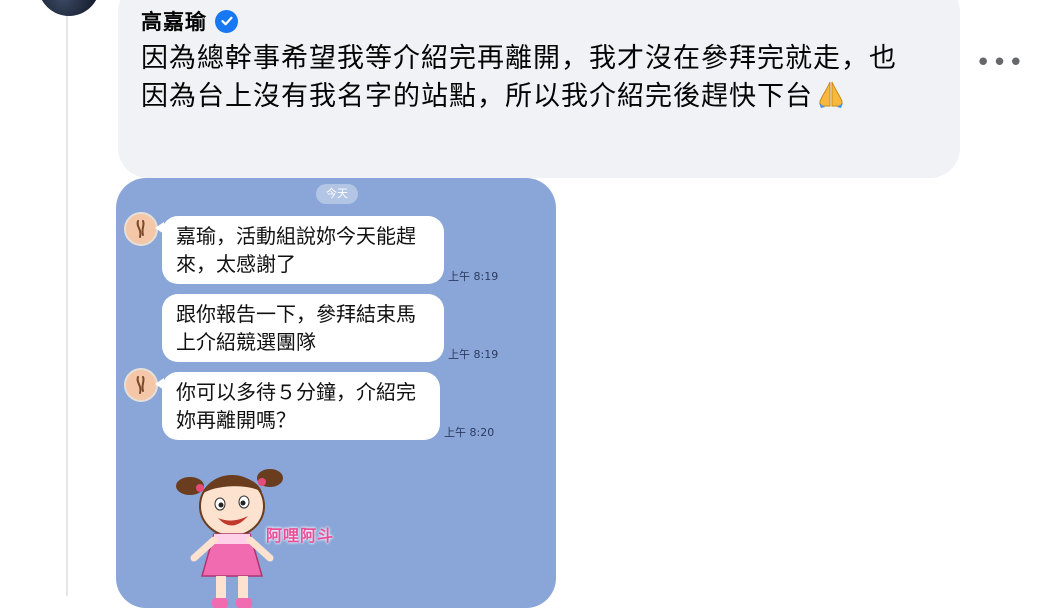 The height and width of the screenshot is (608, 1060). Describe the element at coordinates (69, 8) in the screenshot. I see `commenter-avatar` at that location.